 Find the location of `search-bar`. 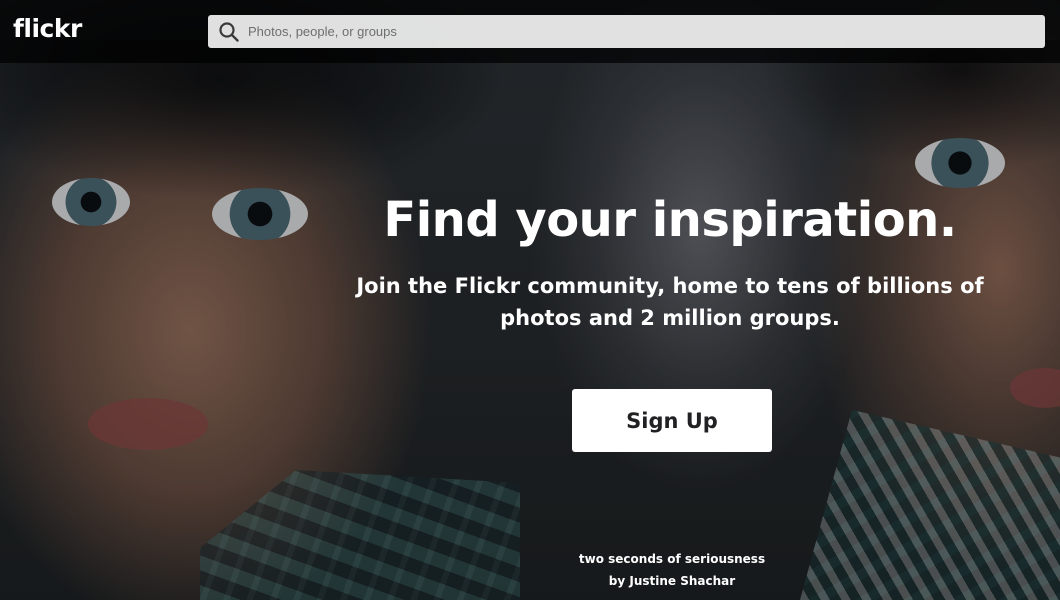

search-bar is located at coordinates (626, 31).